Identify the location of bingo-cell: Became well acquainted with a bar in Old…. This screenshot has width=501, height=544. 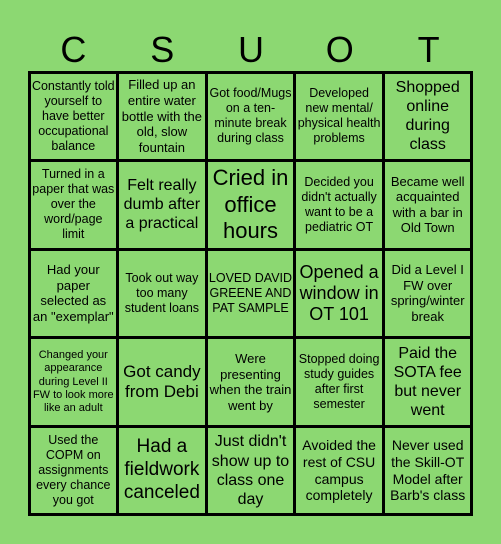
(427, 205).